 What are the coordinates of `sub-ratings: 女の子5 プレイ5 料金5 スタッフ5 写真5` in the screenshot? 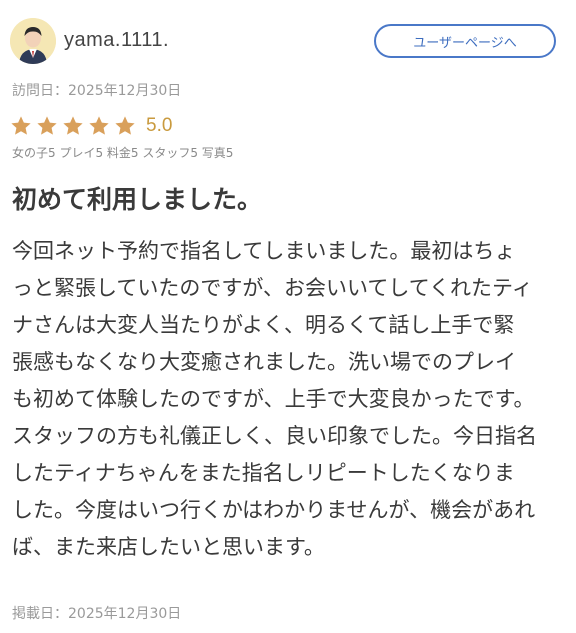 It's located at (123, 153).